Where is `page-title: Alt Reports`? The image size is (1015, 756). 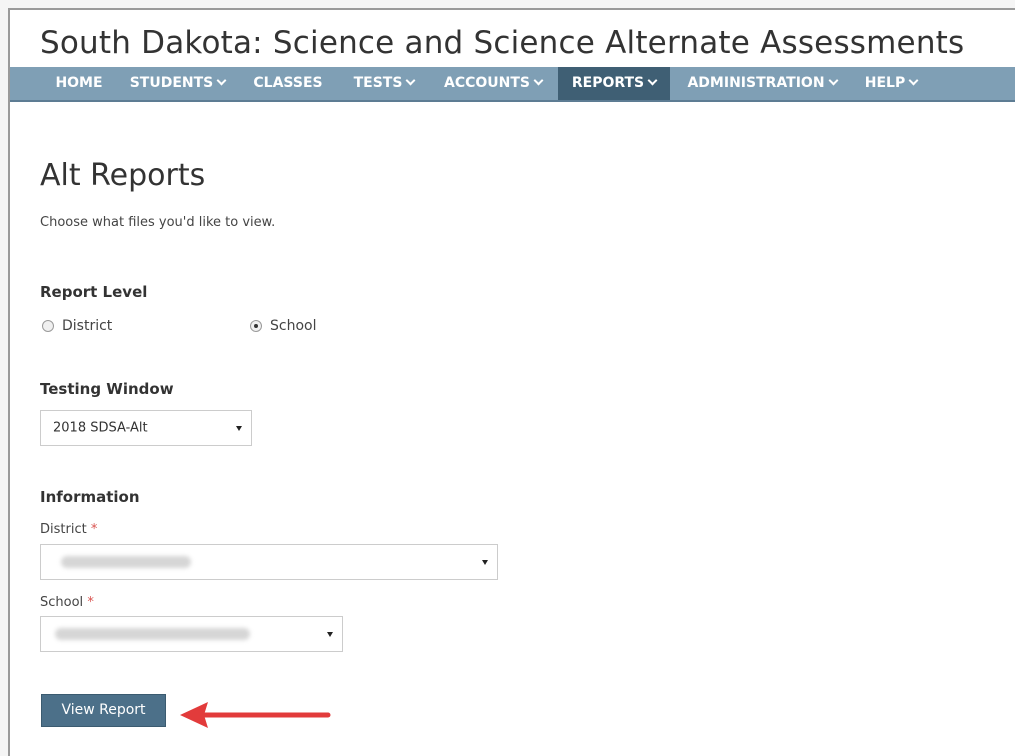
page-title: Alt Reports is located at coordinates (123, 175).